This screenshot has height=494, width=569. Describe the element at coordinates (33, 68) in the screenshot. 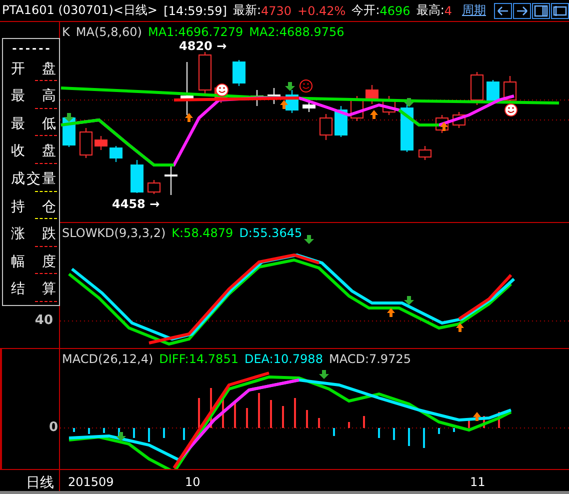

I see `field-label: 开 盘` at that location.